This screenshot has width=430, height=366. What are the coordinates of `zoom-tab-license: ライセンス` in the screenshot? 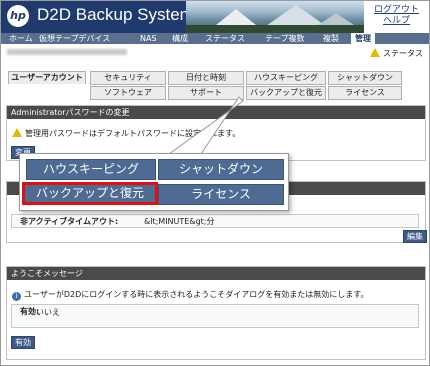 It's located at (221, 194).